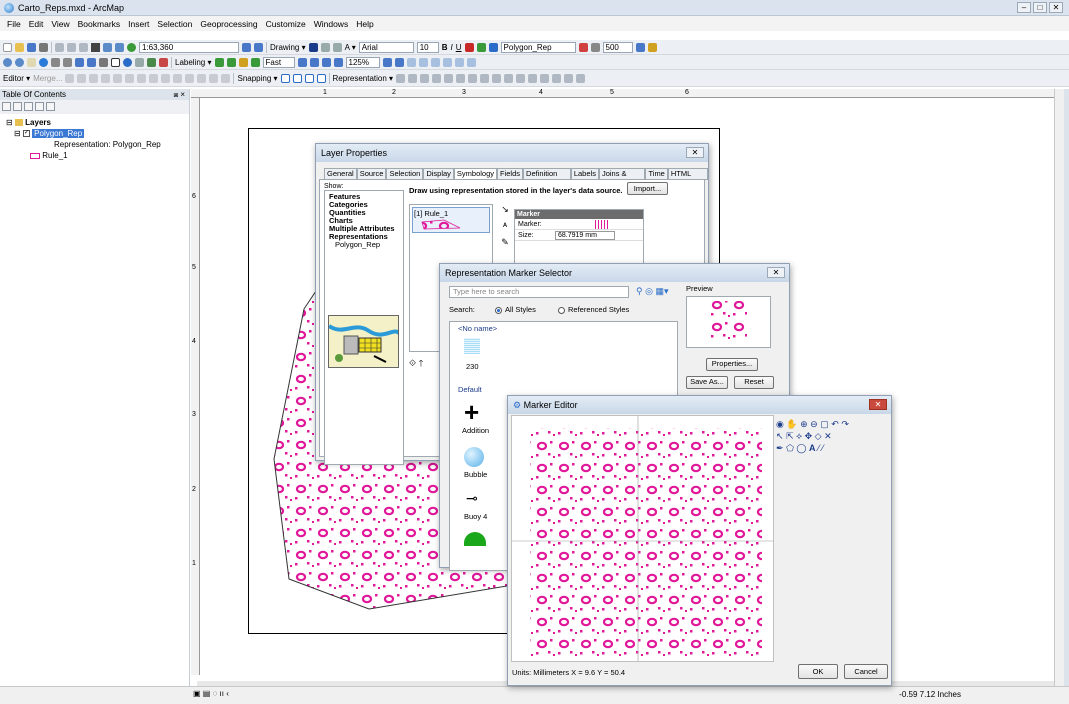 This screenshot has width=1069, height=704. I want to click on rep-override-icon, so click(533, 78).